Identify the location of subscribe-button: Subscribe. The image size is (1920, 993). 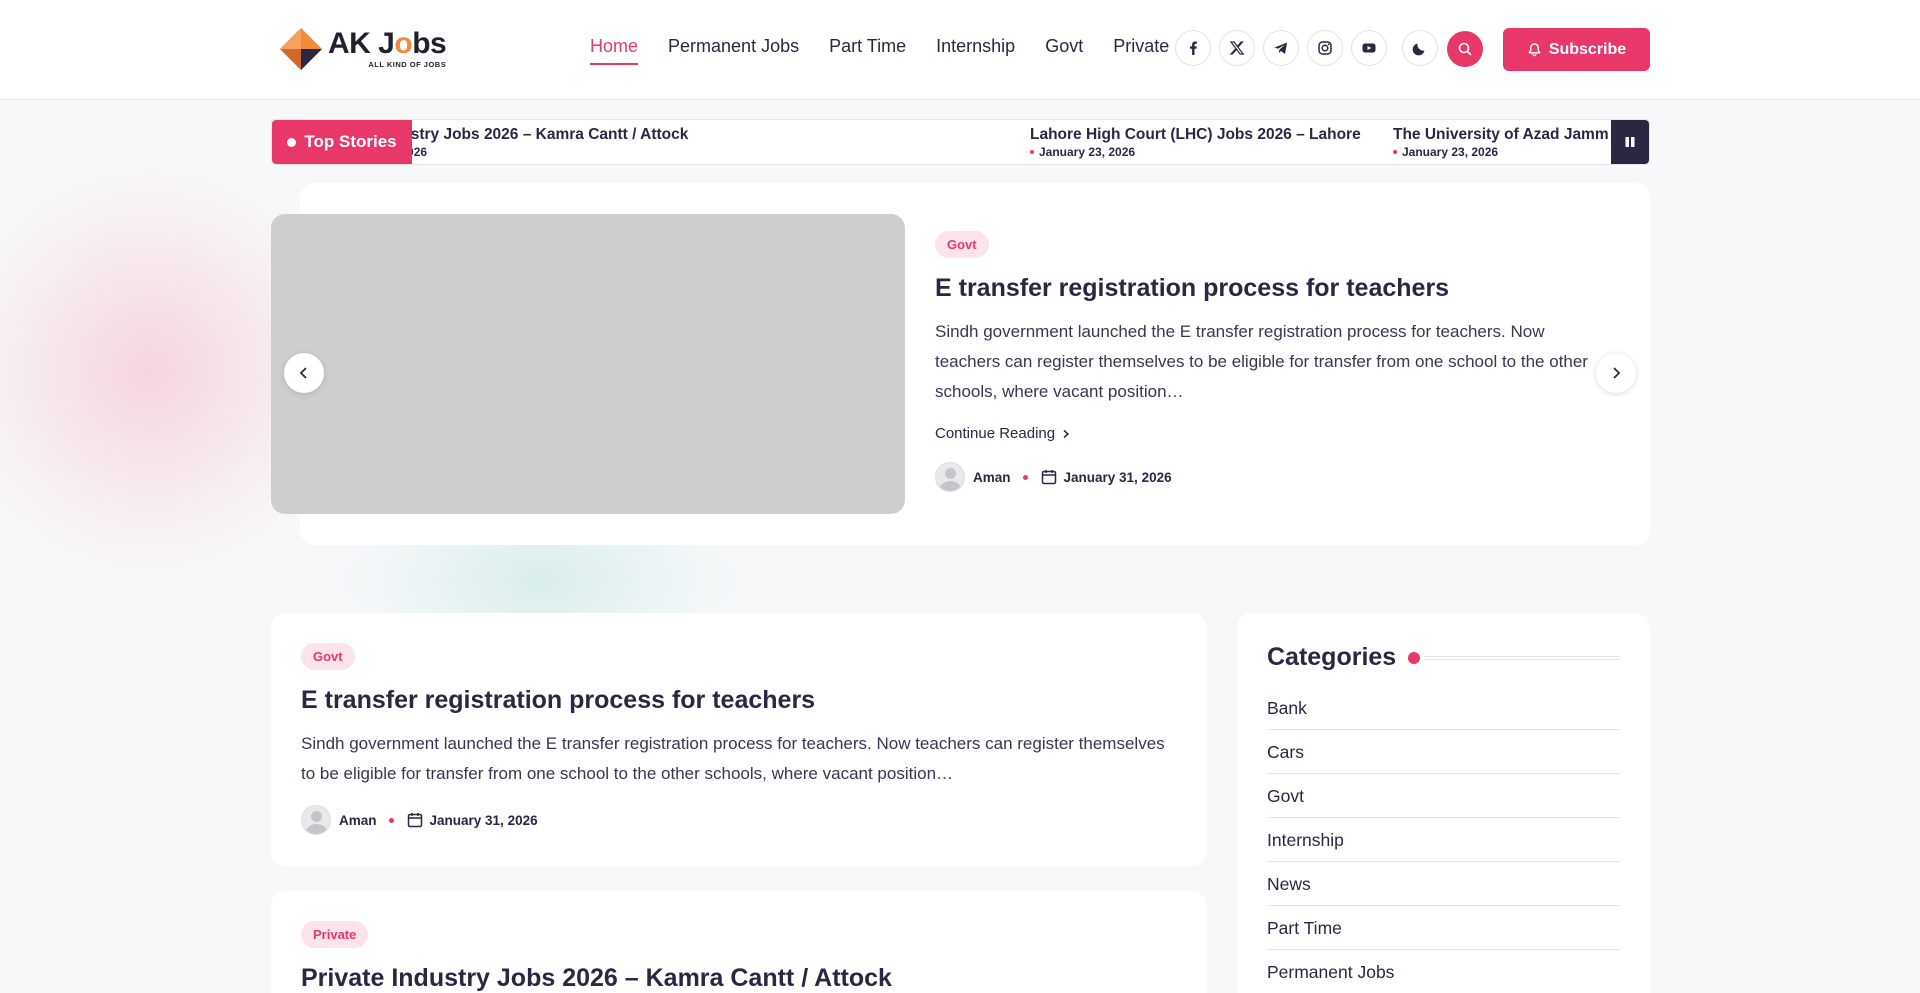
(1576, 49).